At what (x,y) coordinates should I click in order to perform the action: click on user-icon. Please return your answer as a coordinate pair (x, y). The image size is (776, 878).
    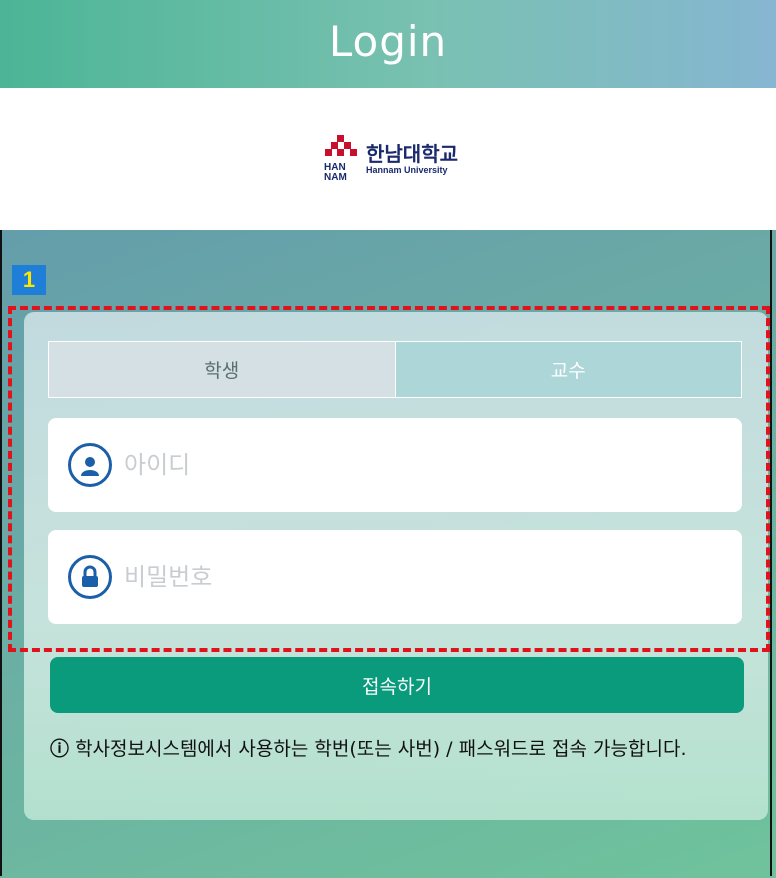
    Looking at the image, I should click on (90, 465).